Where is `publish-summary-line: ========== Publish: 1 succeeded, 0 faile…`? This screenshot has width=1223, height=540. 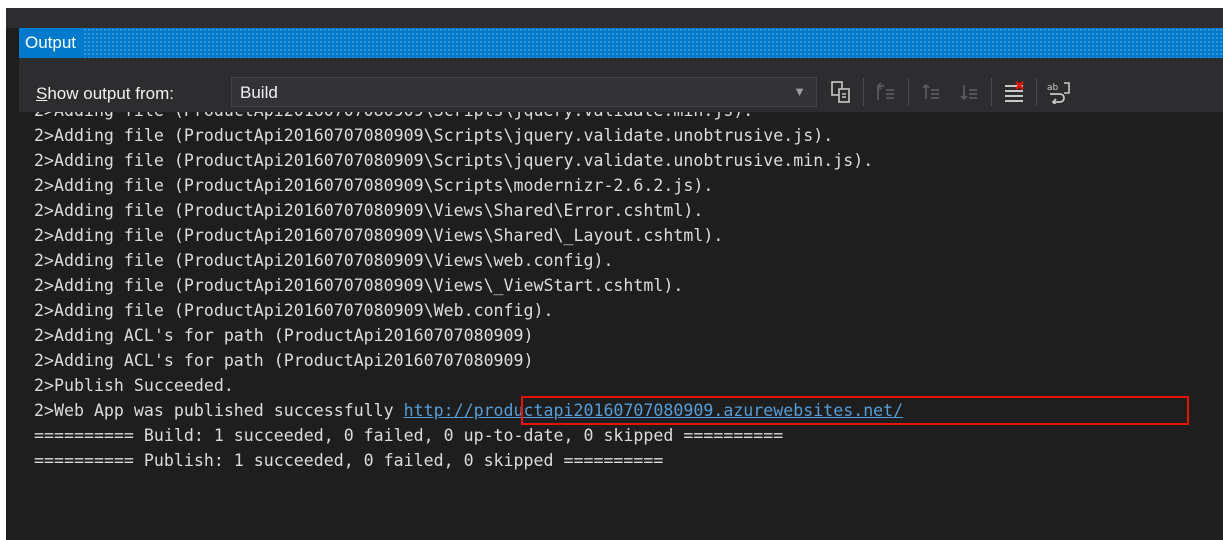 publish-summary-line: ========== Publish: 1 succeeded, 0 faile… is located at coordinates (349, 460).